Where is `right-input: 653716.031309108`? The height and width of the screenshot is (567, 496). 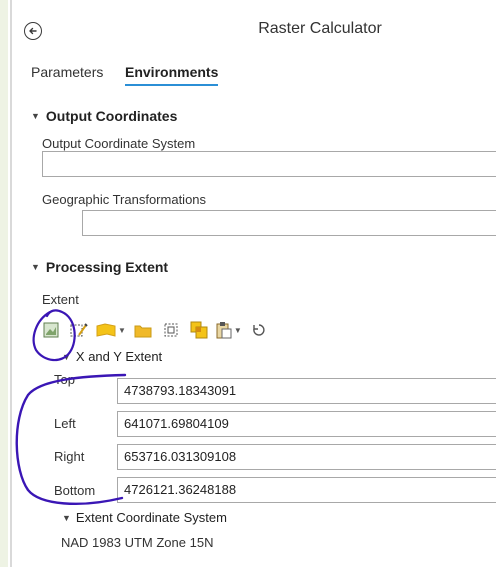 right-input: 653716.031309108 is located at coordinates (306, 457).